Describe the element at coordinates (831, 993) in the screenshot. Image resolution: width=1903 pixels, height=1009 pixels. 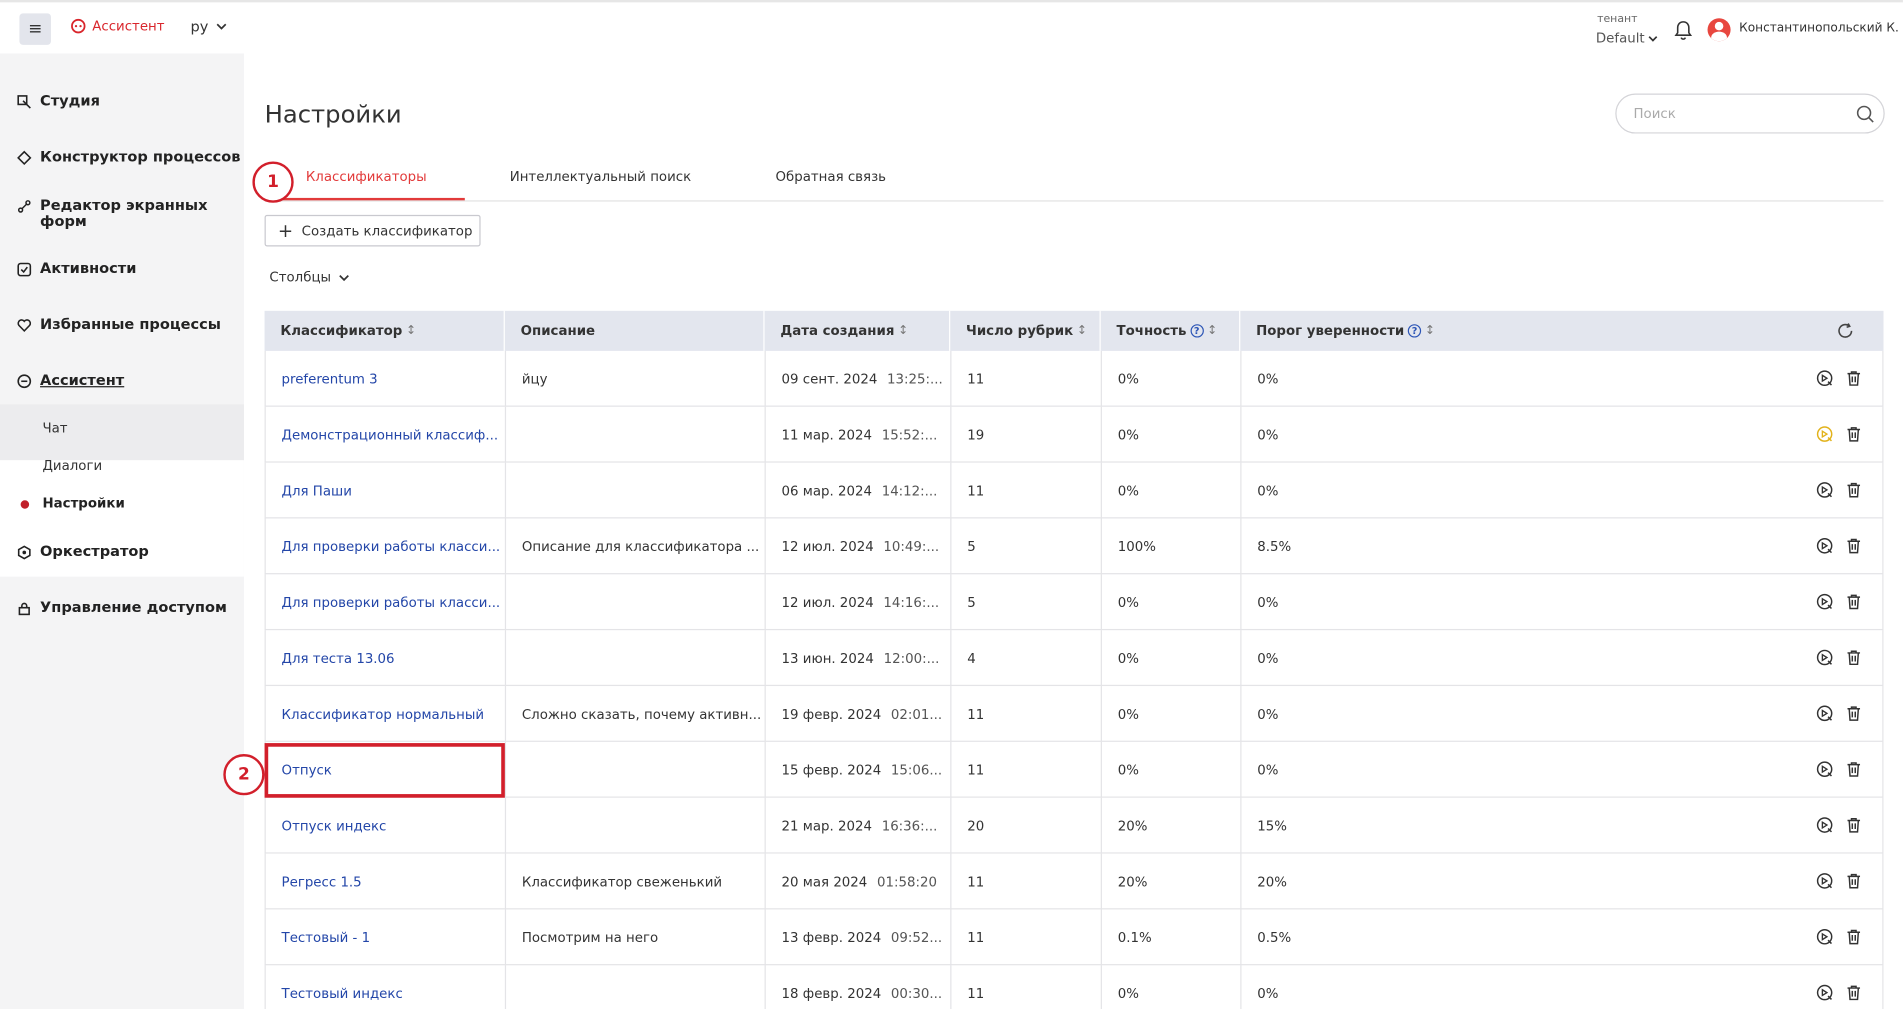
I see `cell-text: 18 февр. 2024` at that location.